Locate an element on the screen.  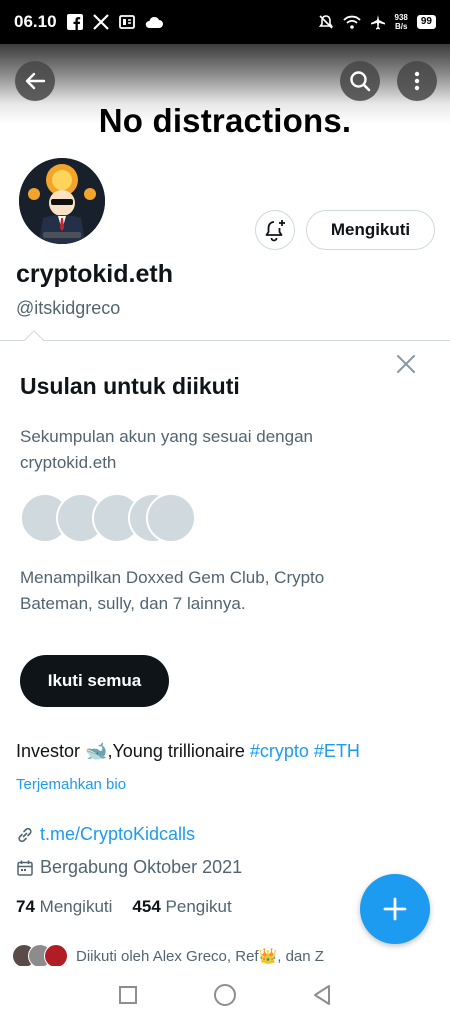
followers-count-link: 454 Pengikut is located at coordinates (181, 907).